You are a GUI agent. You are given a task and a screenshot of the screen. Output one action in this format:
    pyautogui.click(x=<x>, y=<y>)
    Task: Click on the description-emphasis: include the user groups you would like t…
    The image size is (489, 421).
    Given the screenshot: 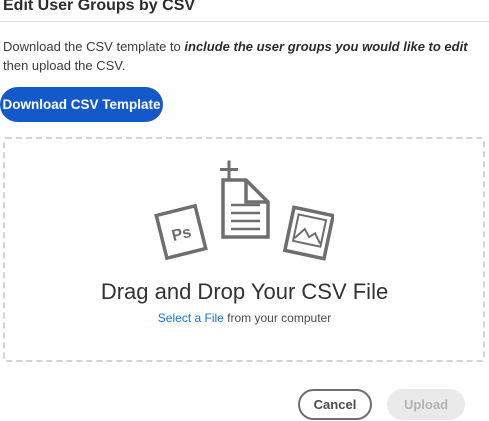 What is the action you would take?
    pyautogui.click(x=326, y=46)
    